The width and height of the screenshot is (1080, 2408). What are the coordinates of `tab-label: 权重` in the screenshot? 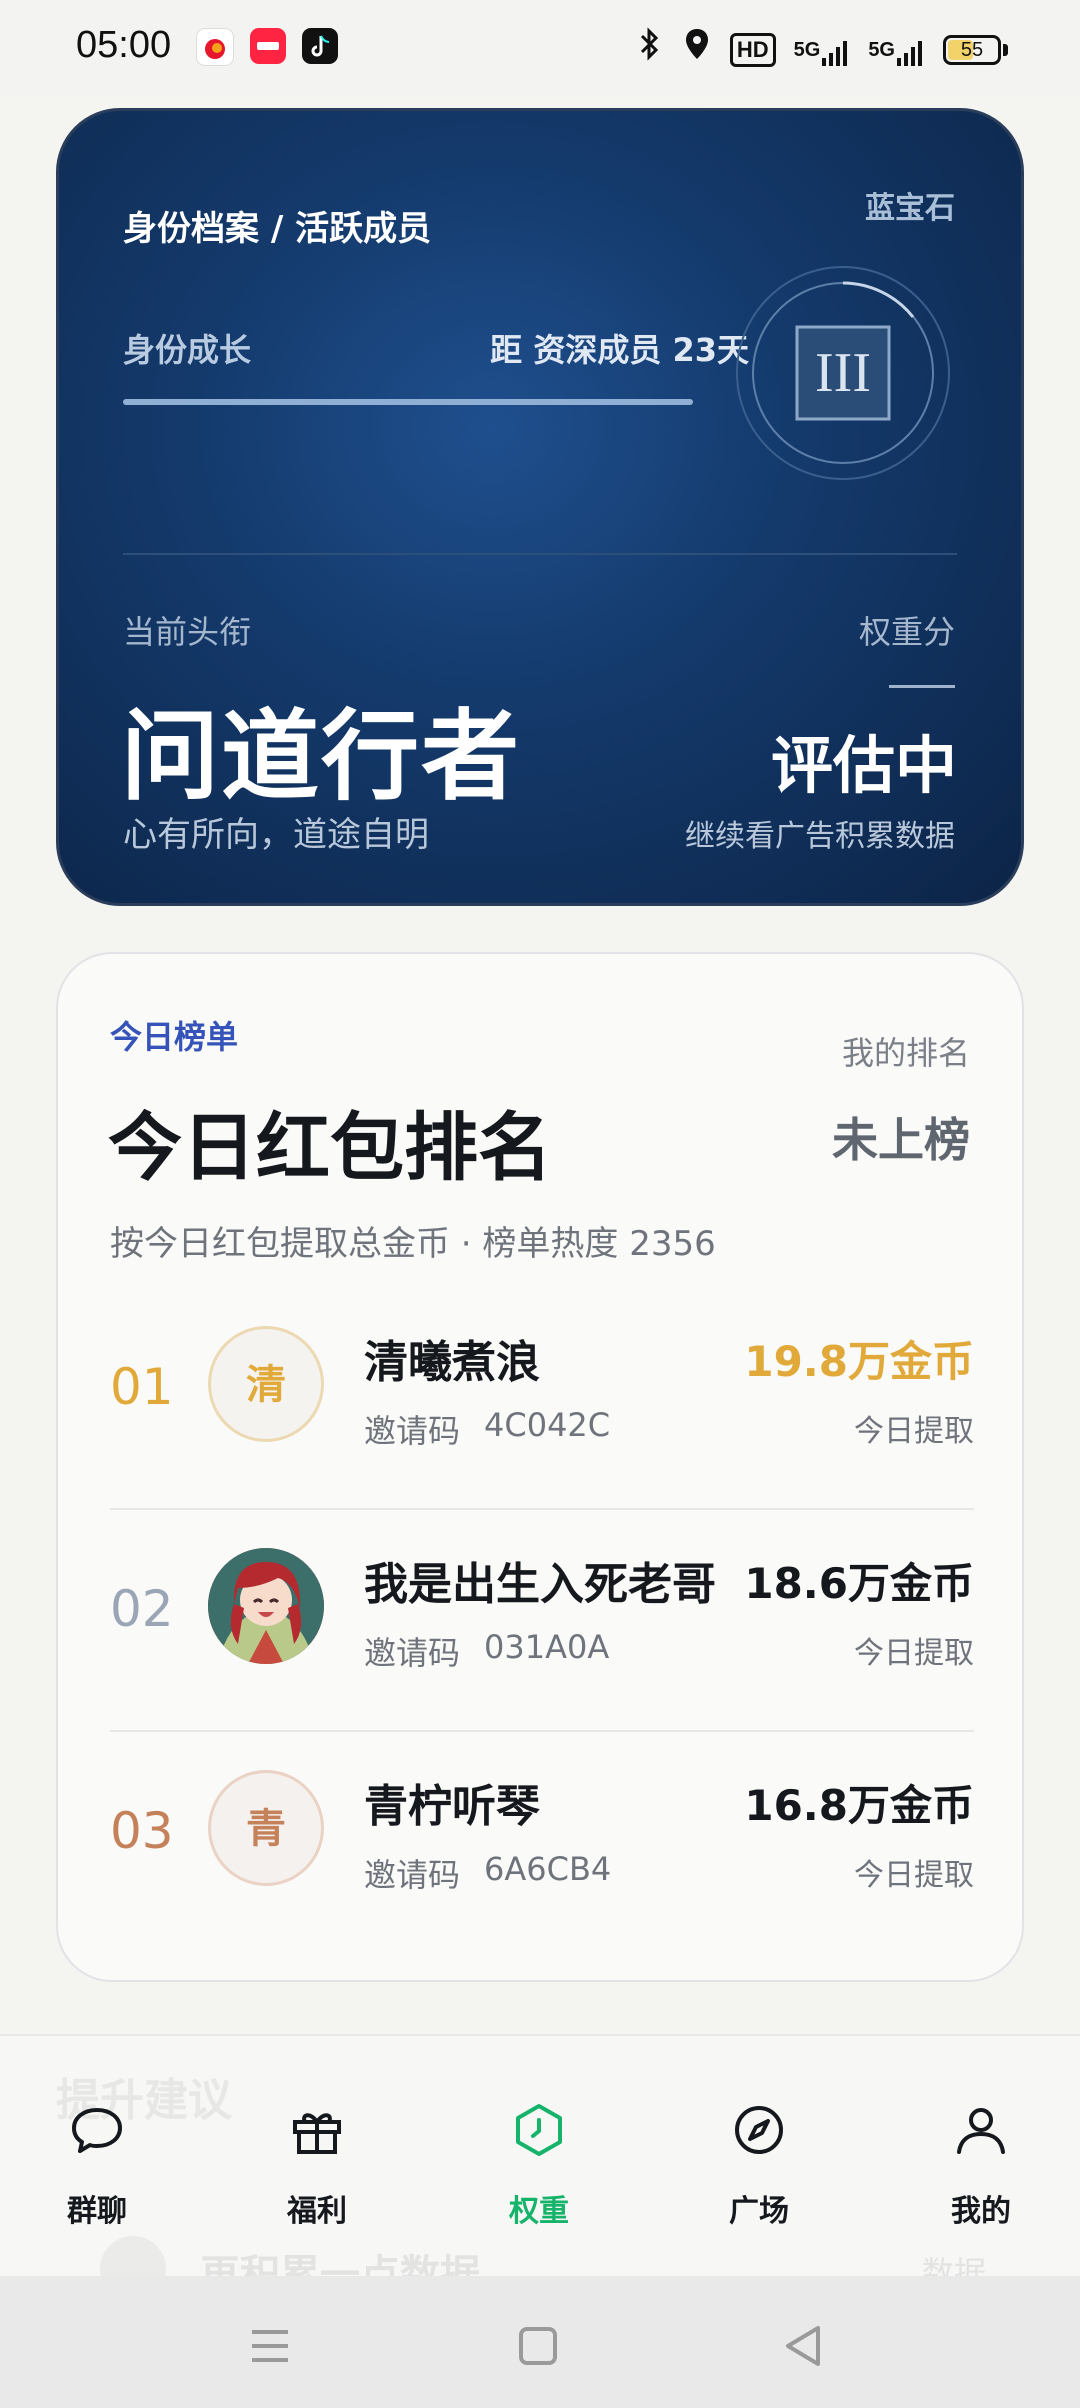 It's located at (539, 2211).